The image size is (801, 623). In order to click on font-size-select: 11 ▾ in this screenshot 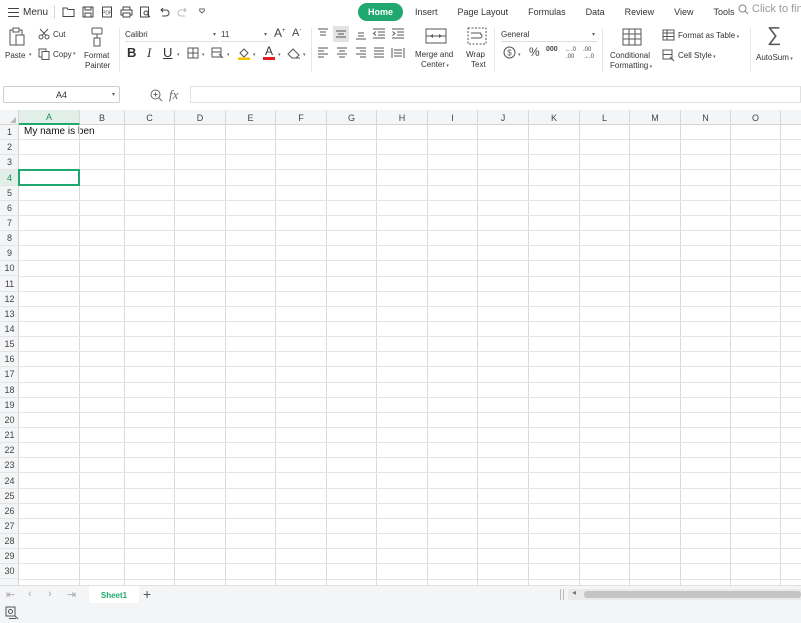, I will do `click(245, 35)`.